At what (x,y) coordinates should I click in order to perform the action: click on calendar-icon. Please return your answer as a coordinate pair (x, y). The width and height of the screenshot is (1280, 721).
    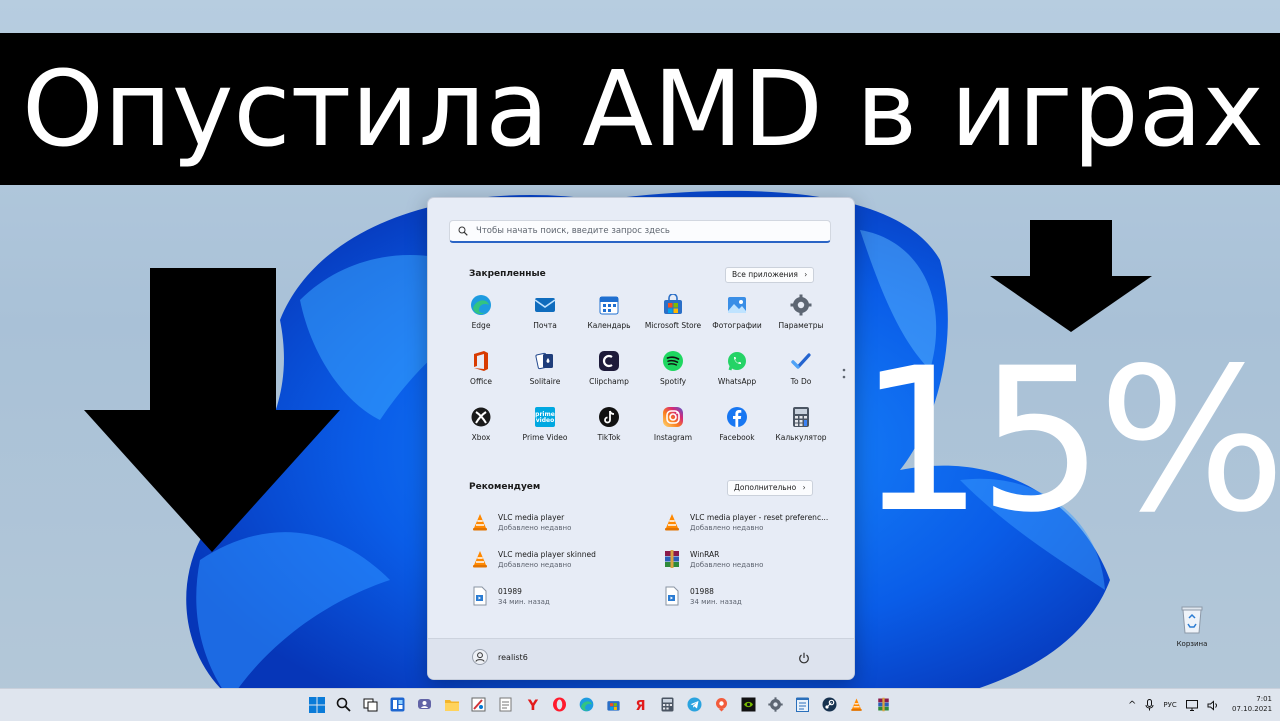
    Looking at the image, I should click on (609, 305).